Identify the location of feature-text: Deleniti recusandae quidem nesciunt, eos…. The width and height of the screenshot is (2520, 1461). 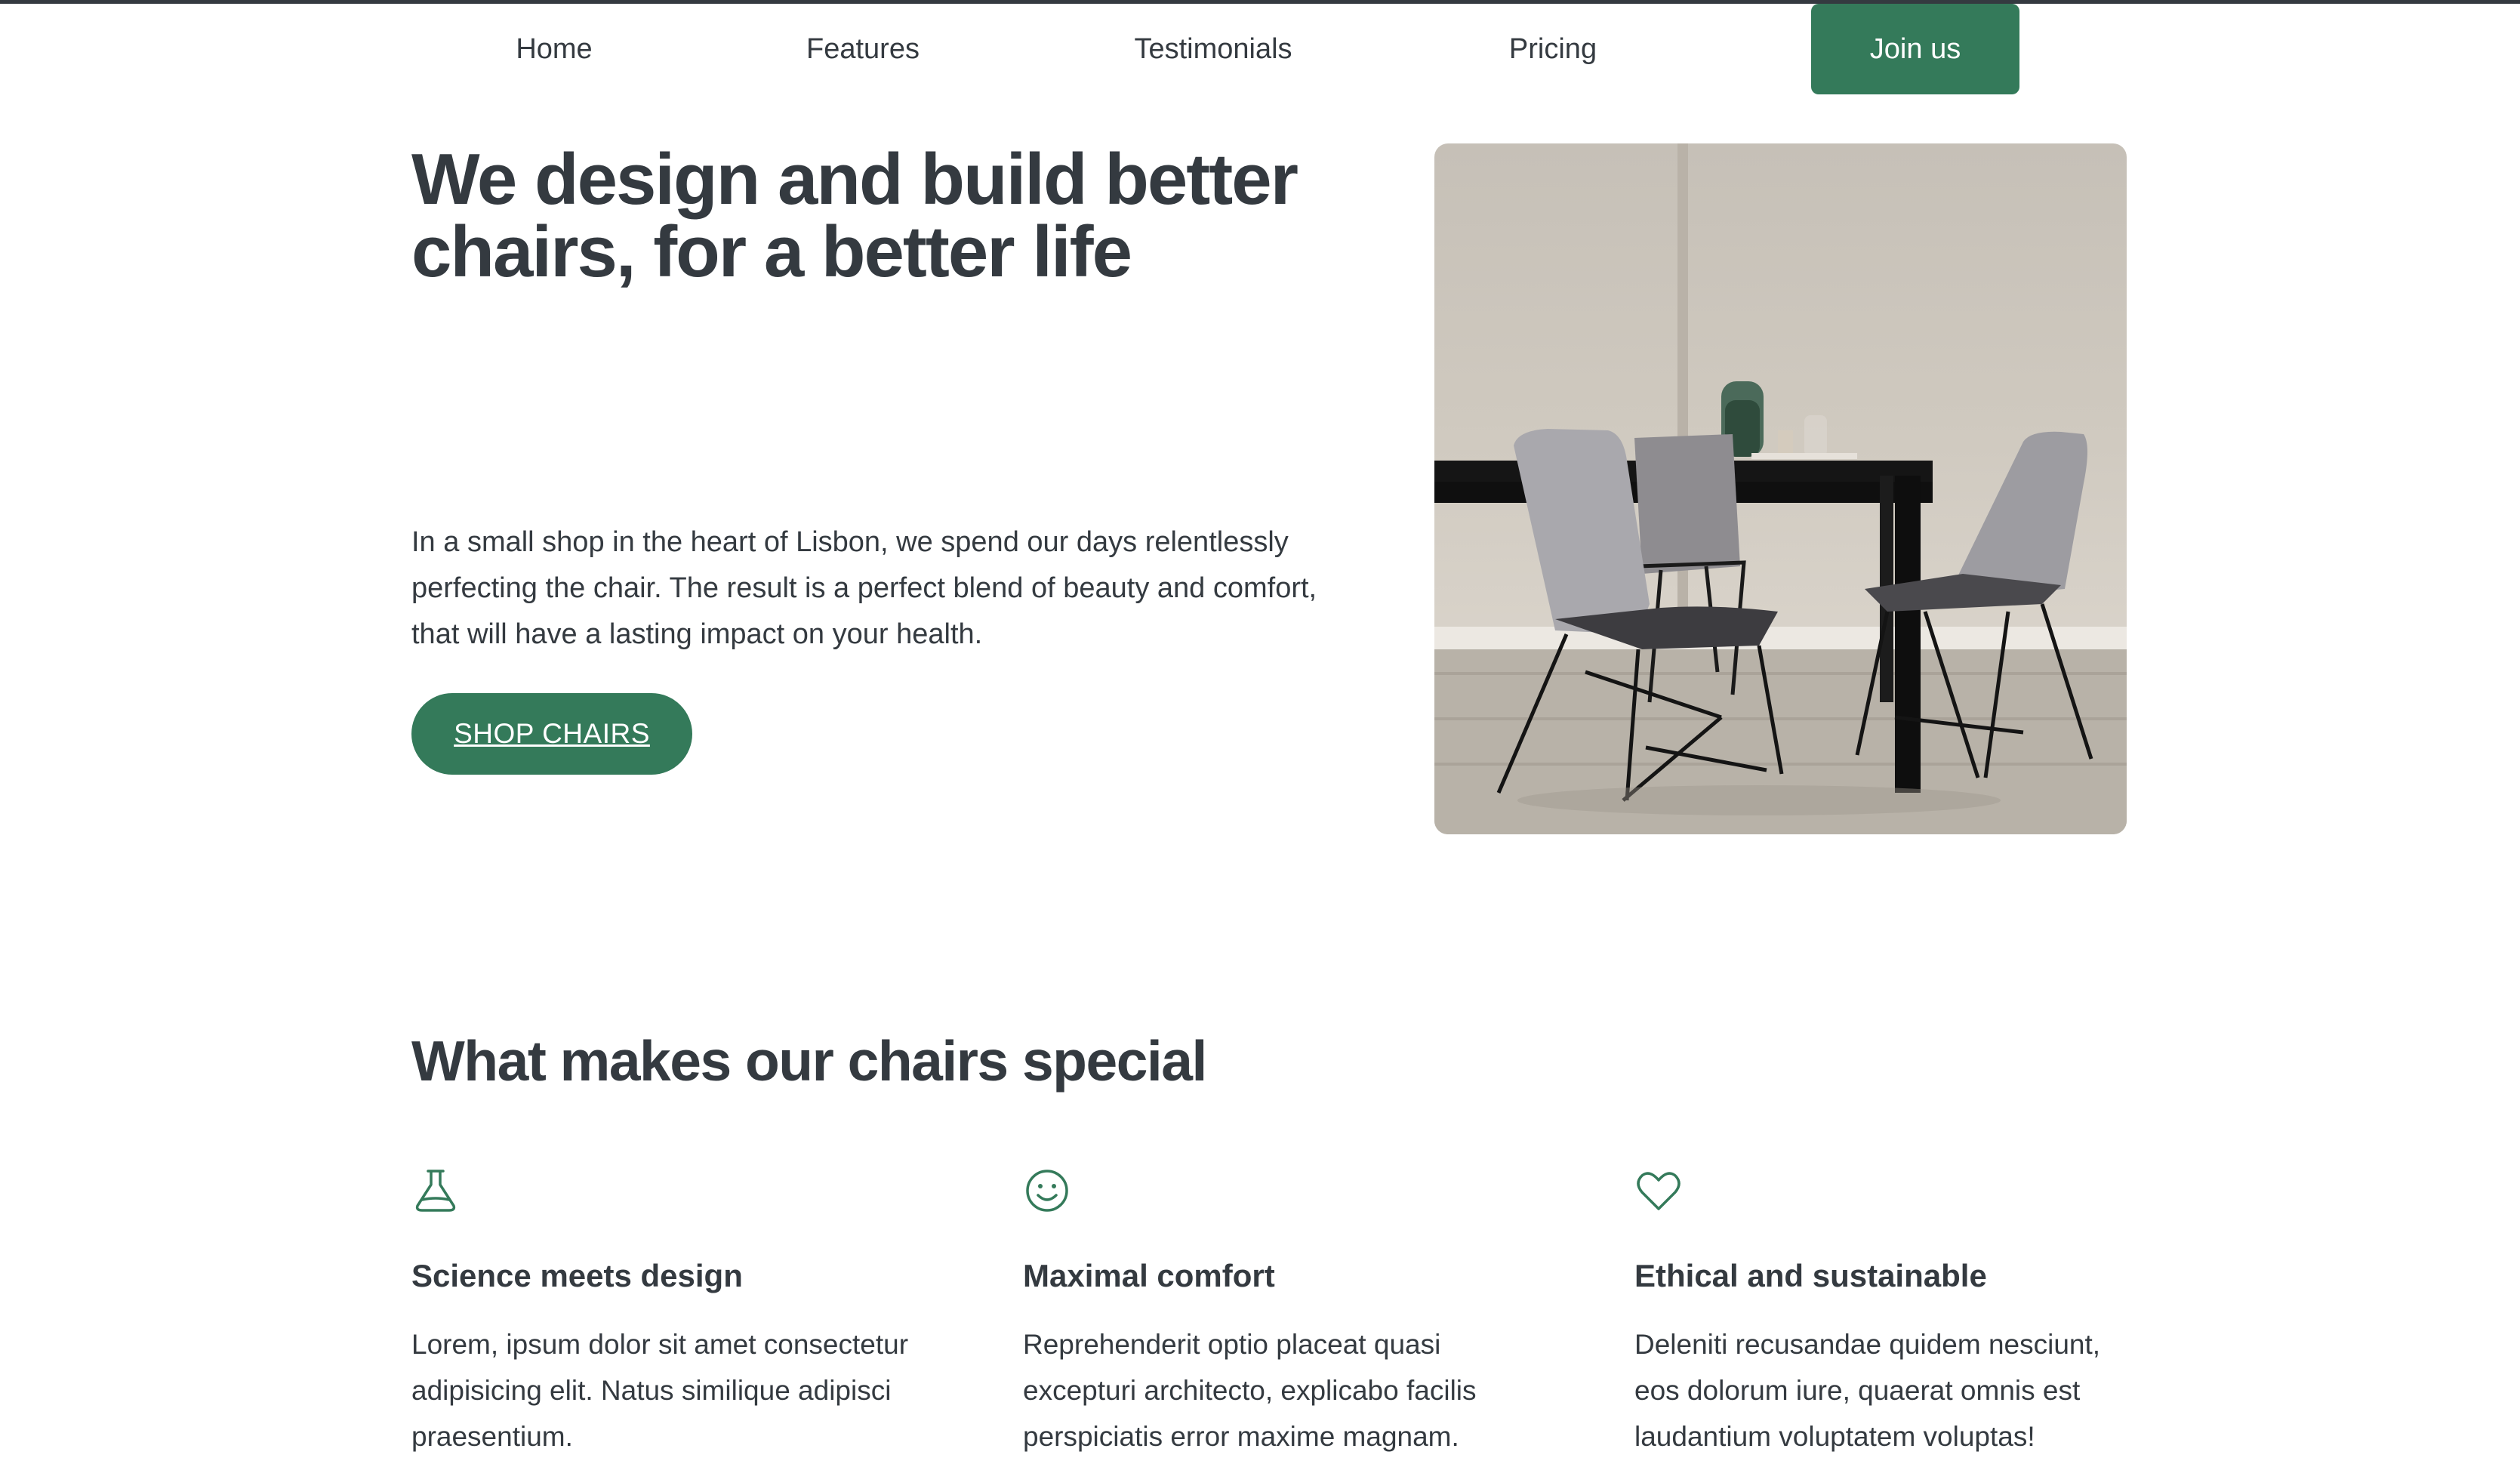
(1867, 1391).